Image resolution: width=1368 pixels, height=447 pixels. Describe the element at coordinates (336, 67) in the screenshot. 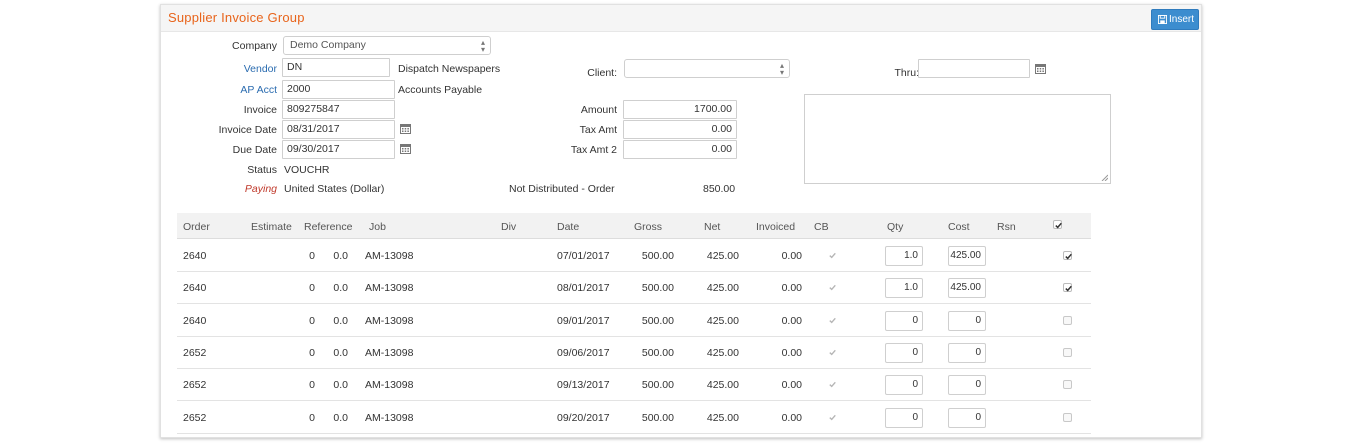

I see `vendor-input: DN` at that location.